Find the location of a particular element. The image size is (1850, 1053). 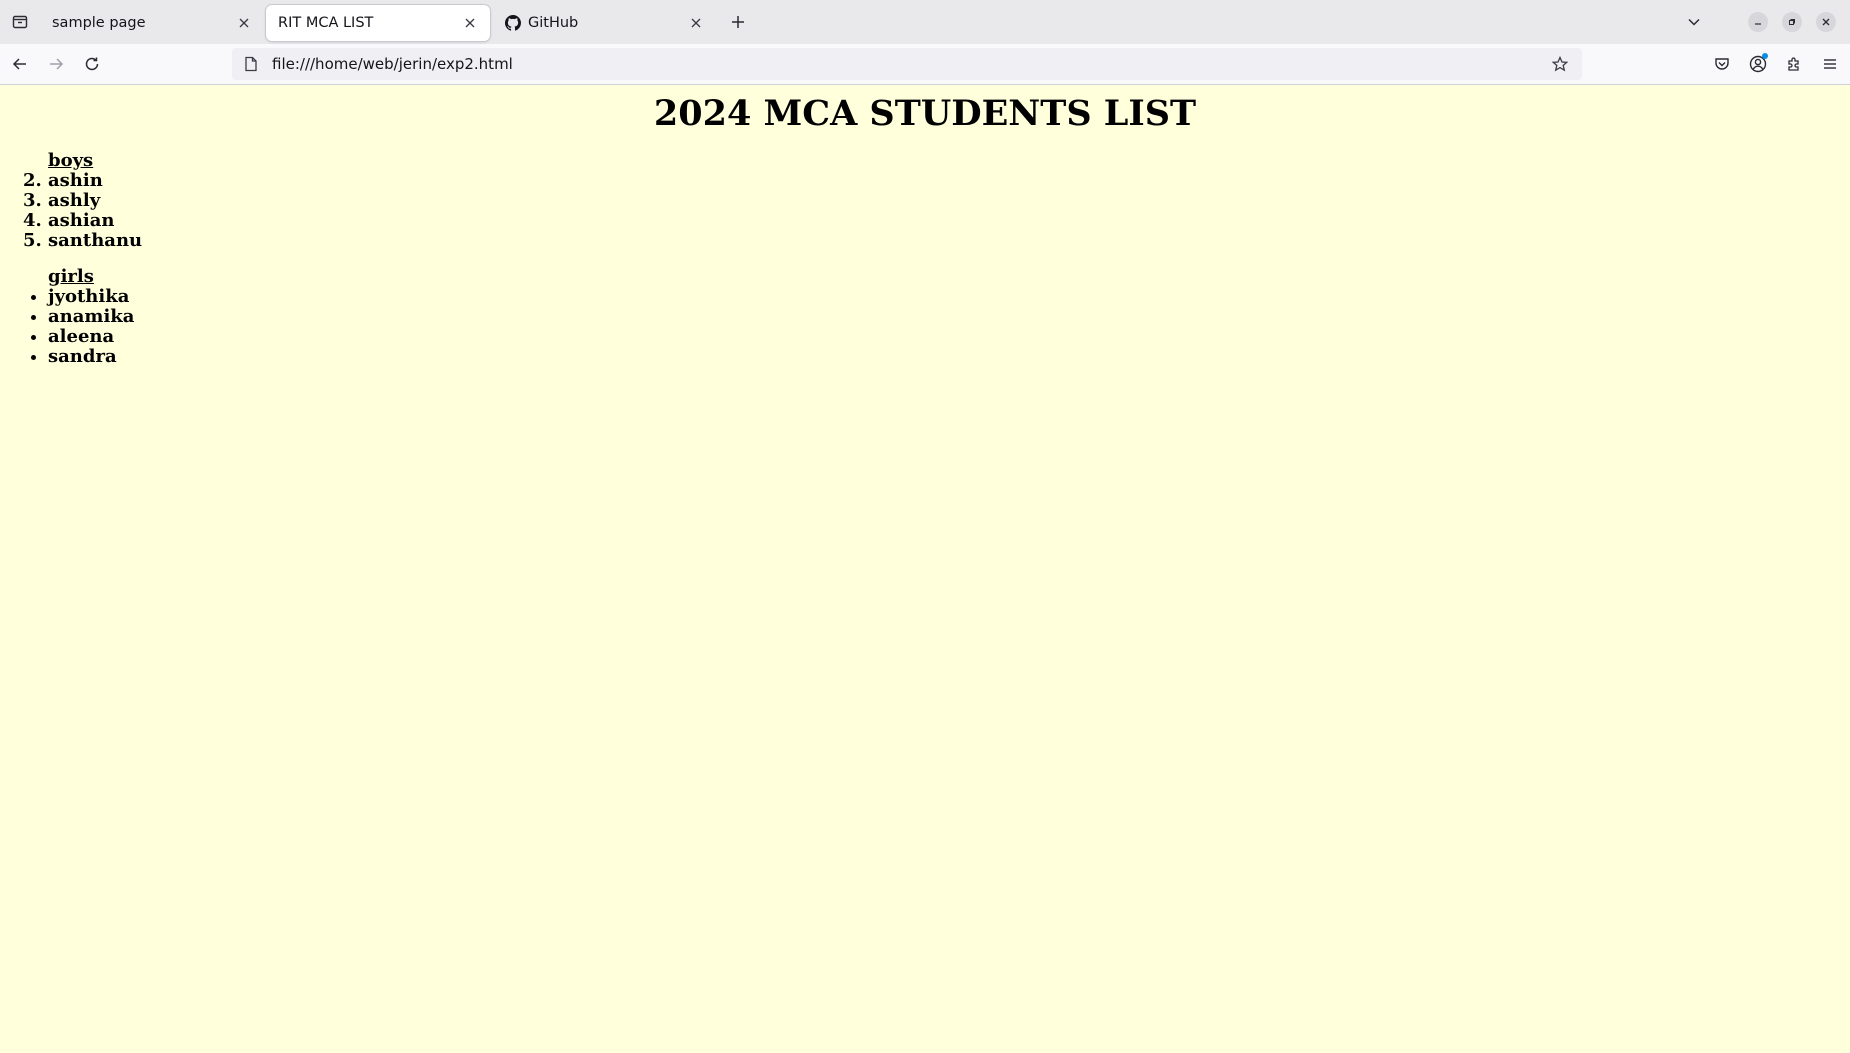

url-text: file:///home/web/jerin/exp2.html is located at coordinates (910, 64).